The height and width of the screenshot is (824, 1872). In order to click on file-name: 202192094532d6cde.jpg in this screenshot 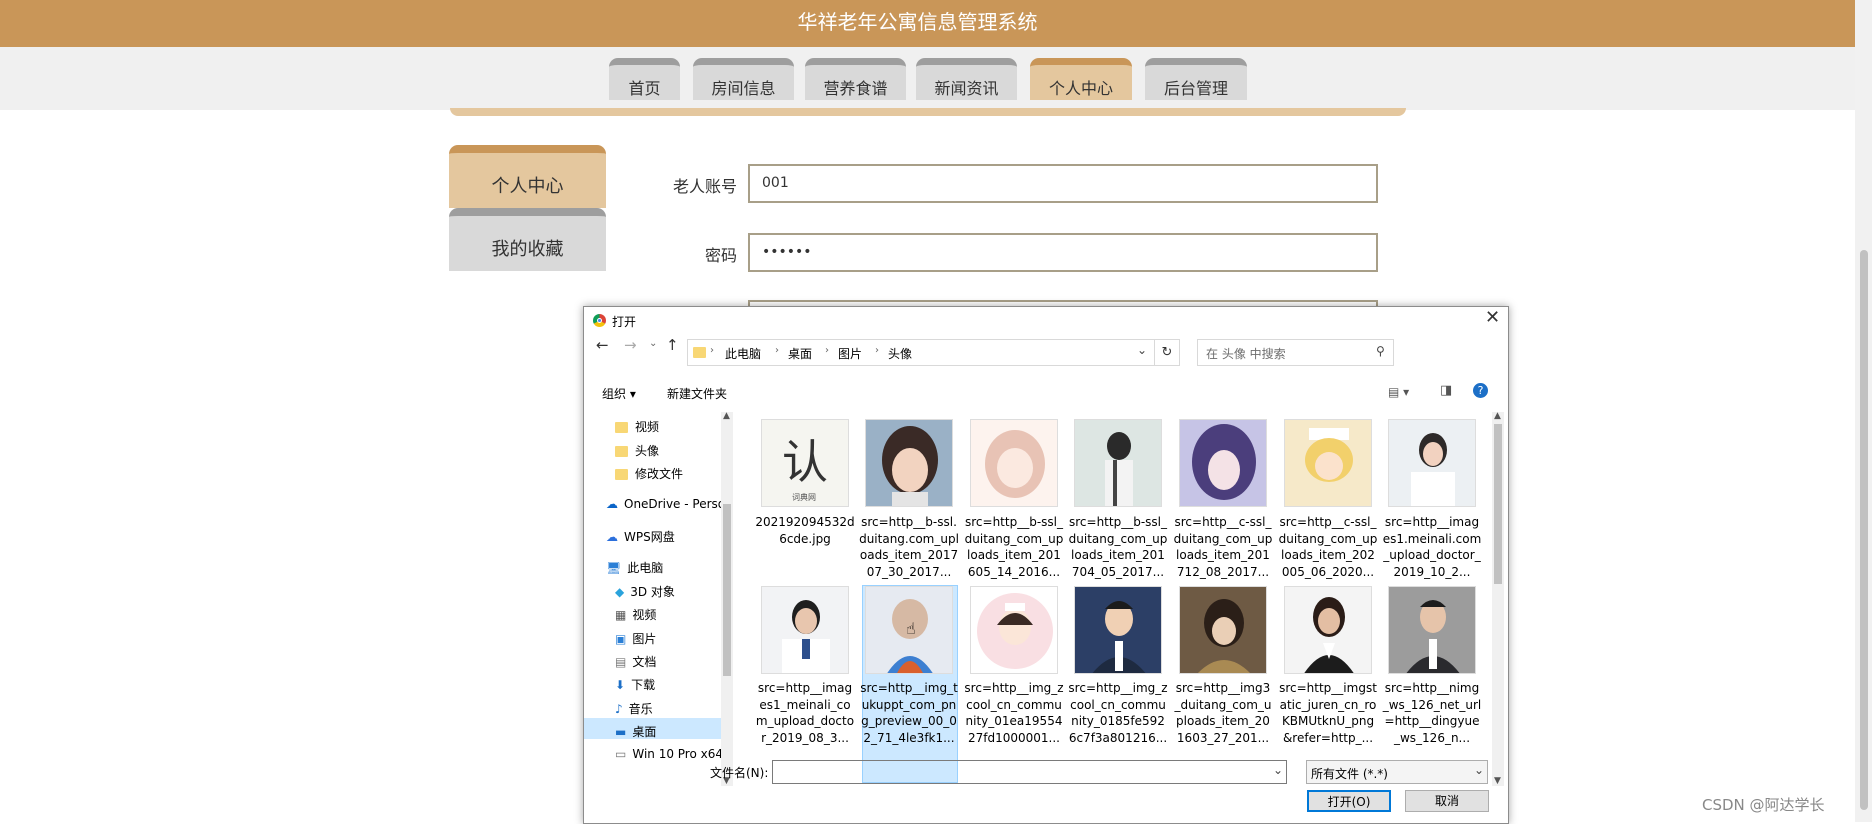, I will do `click(805, 530)`.